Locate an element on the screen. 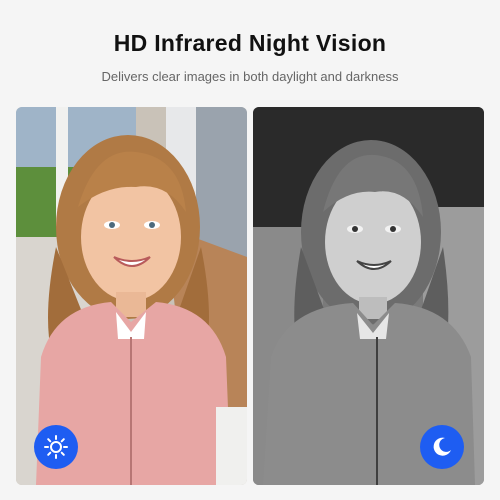  moon-icon is located at coordinates (442, 447).